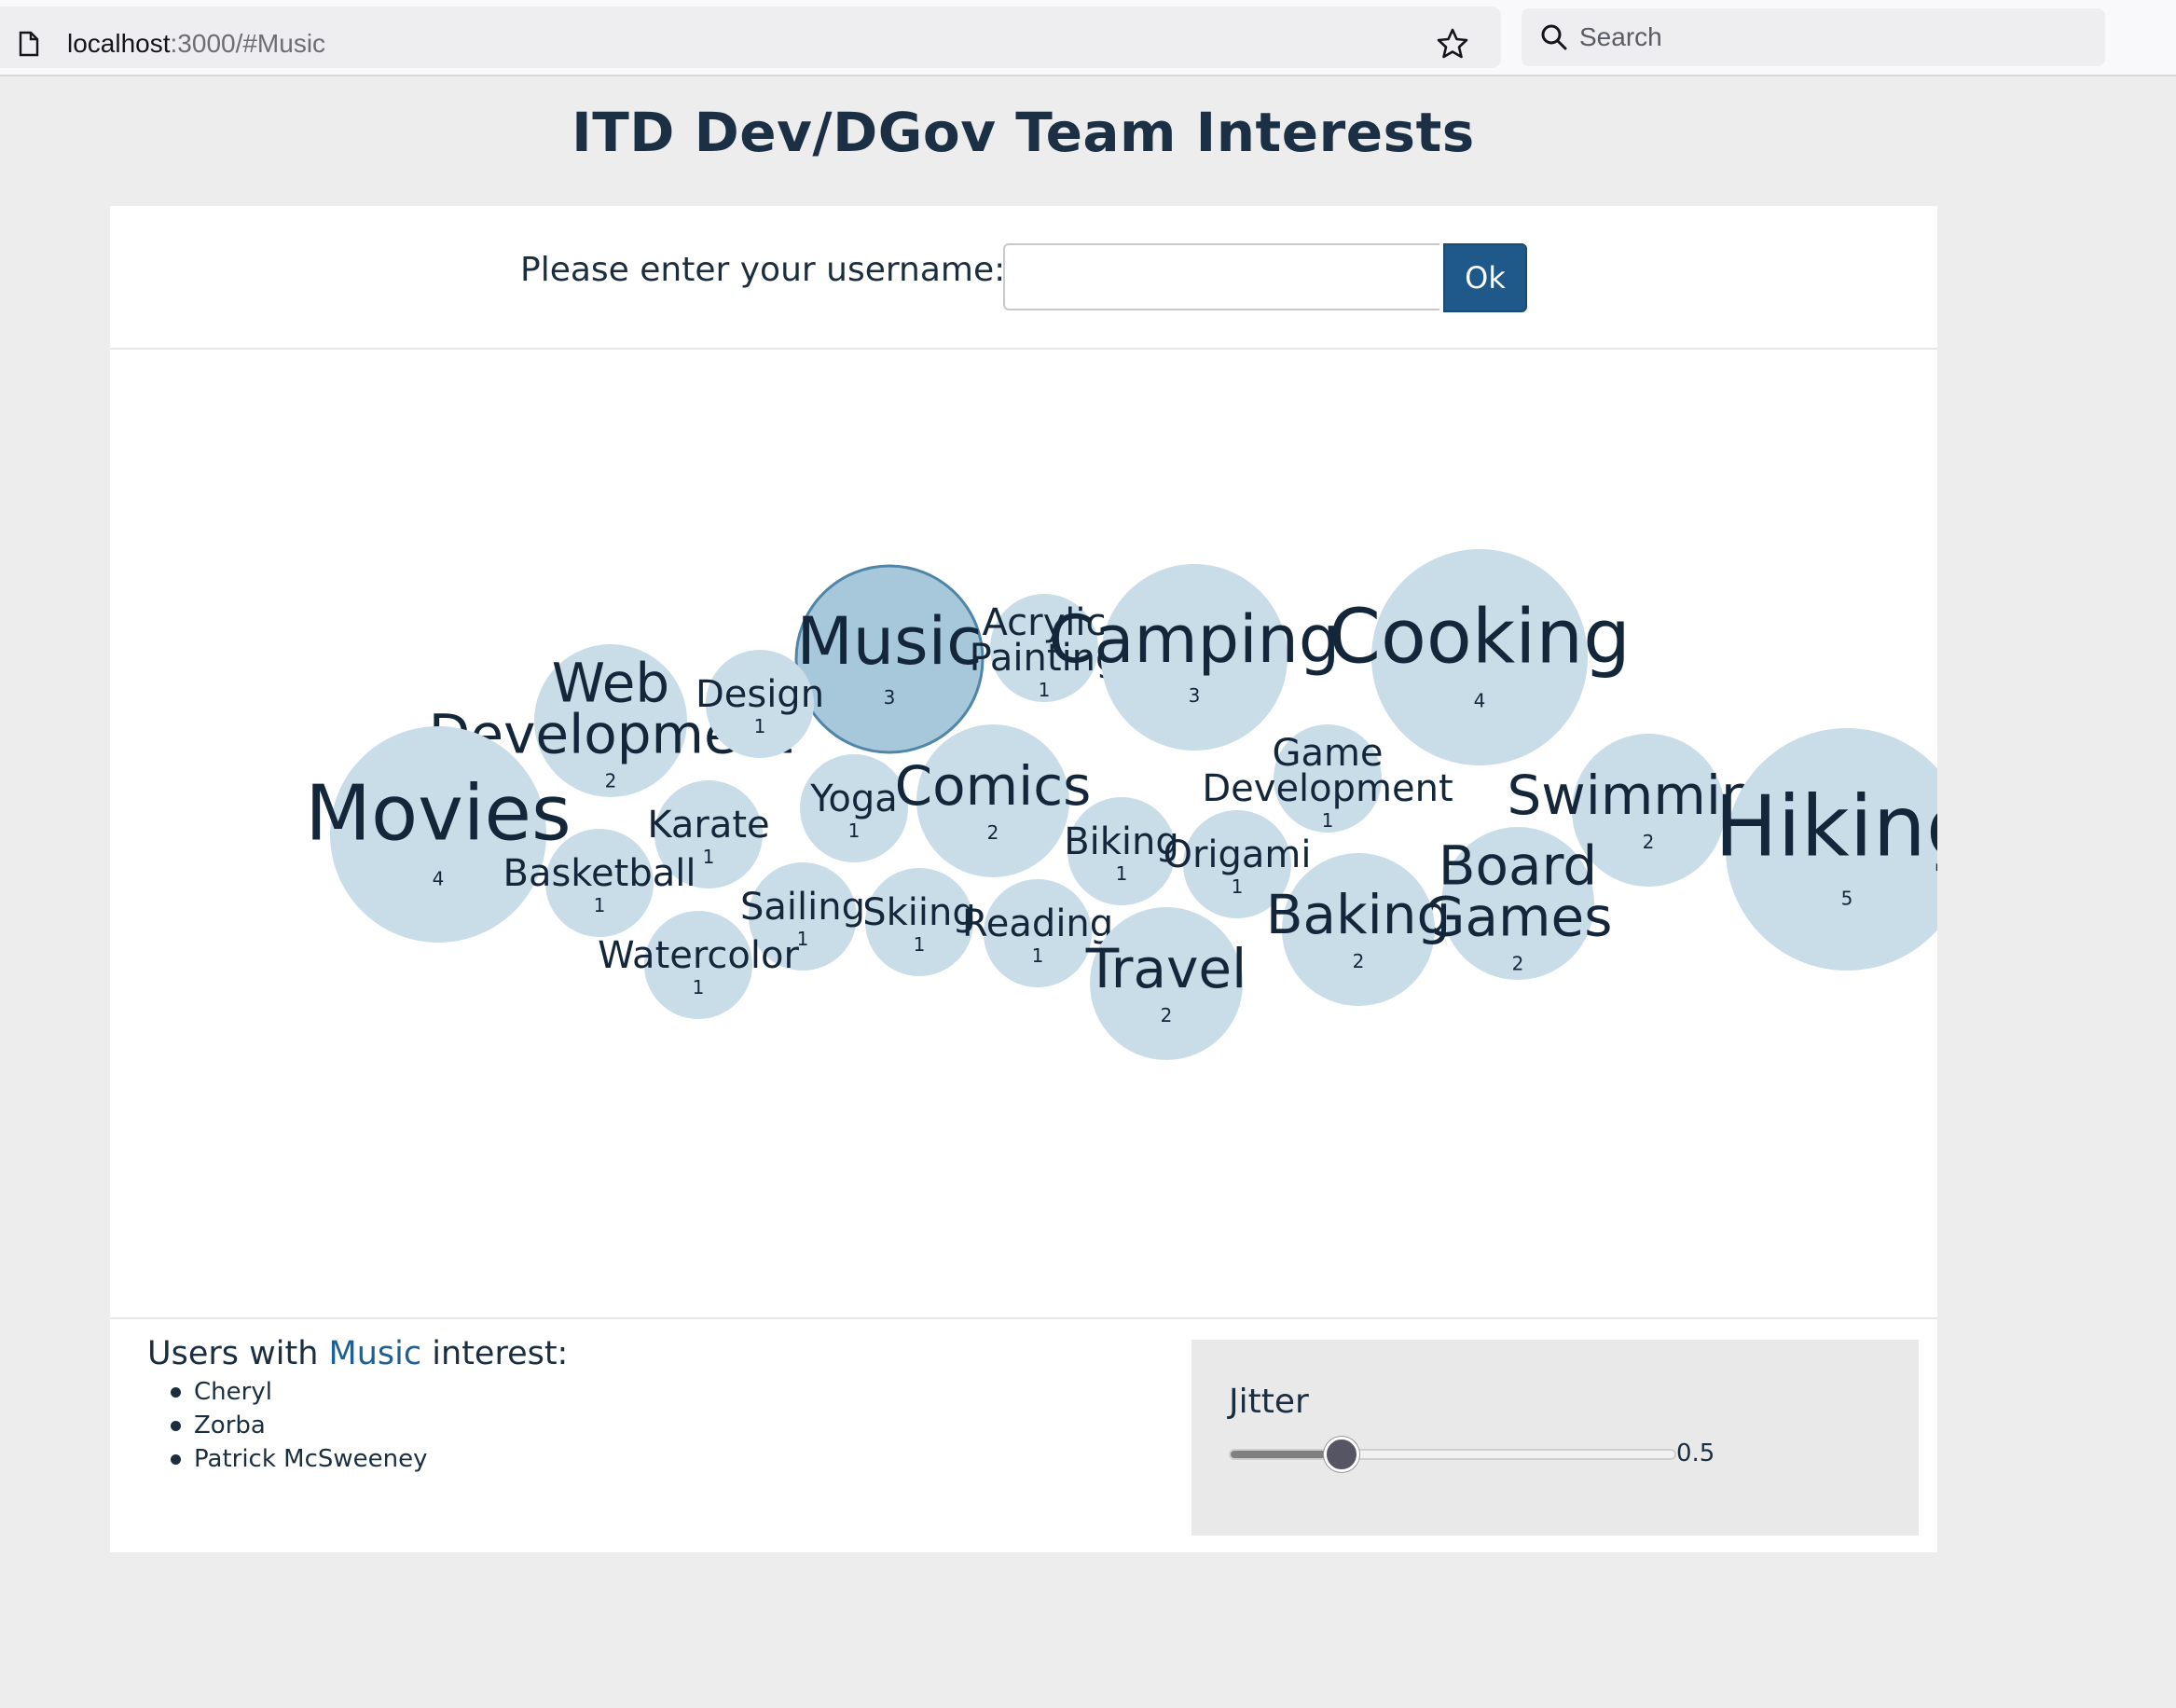 The height and width of the screenshot is (1708, 2176). What do you see at coordinates (1452, 44) in the screenshot?
I see `bookmark-star-icon` at bounding box center [1452, 44].